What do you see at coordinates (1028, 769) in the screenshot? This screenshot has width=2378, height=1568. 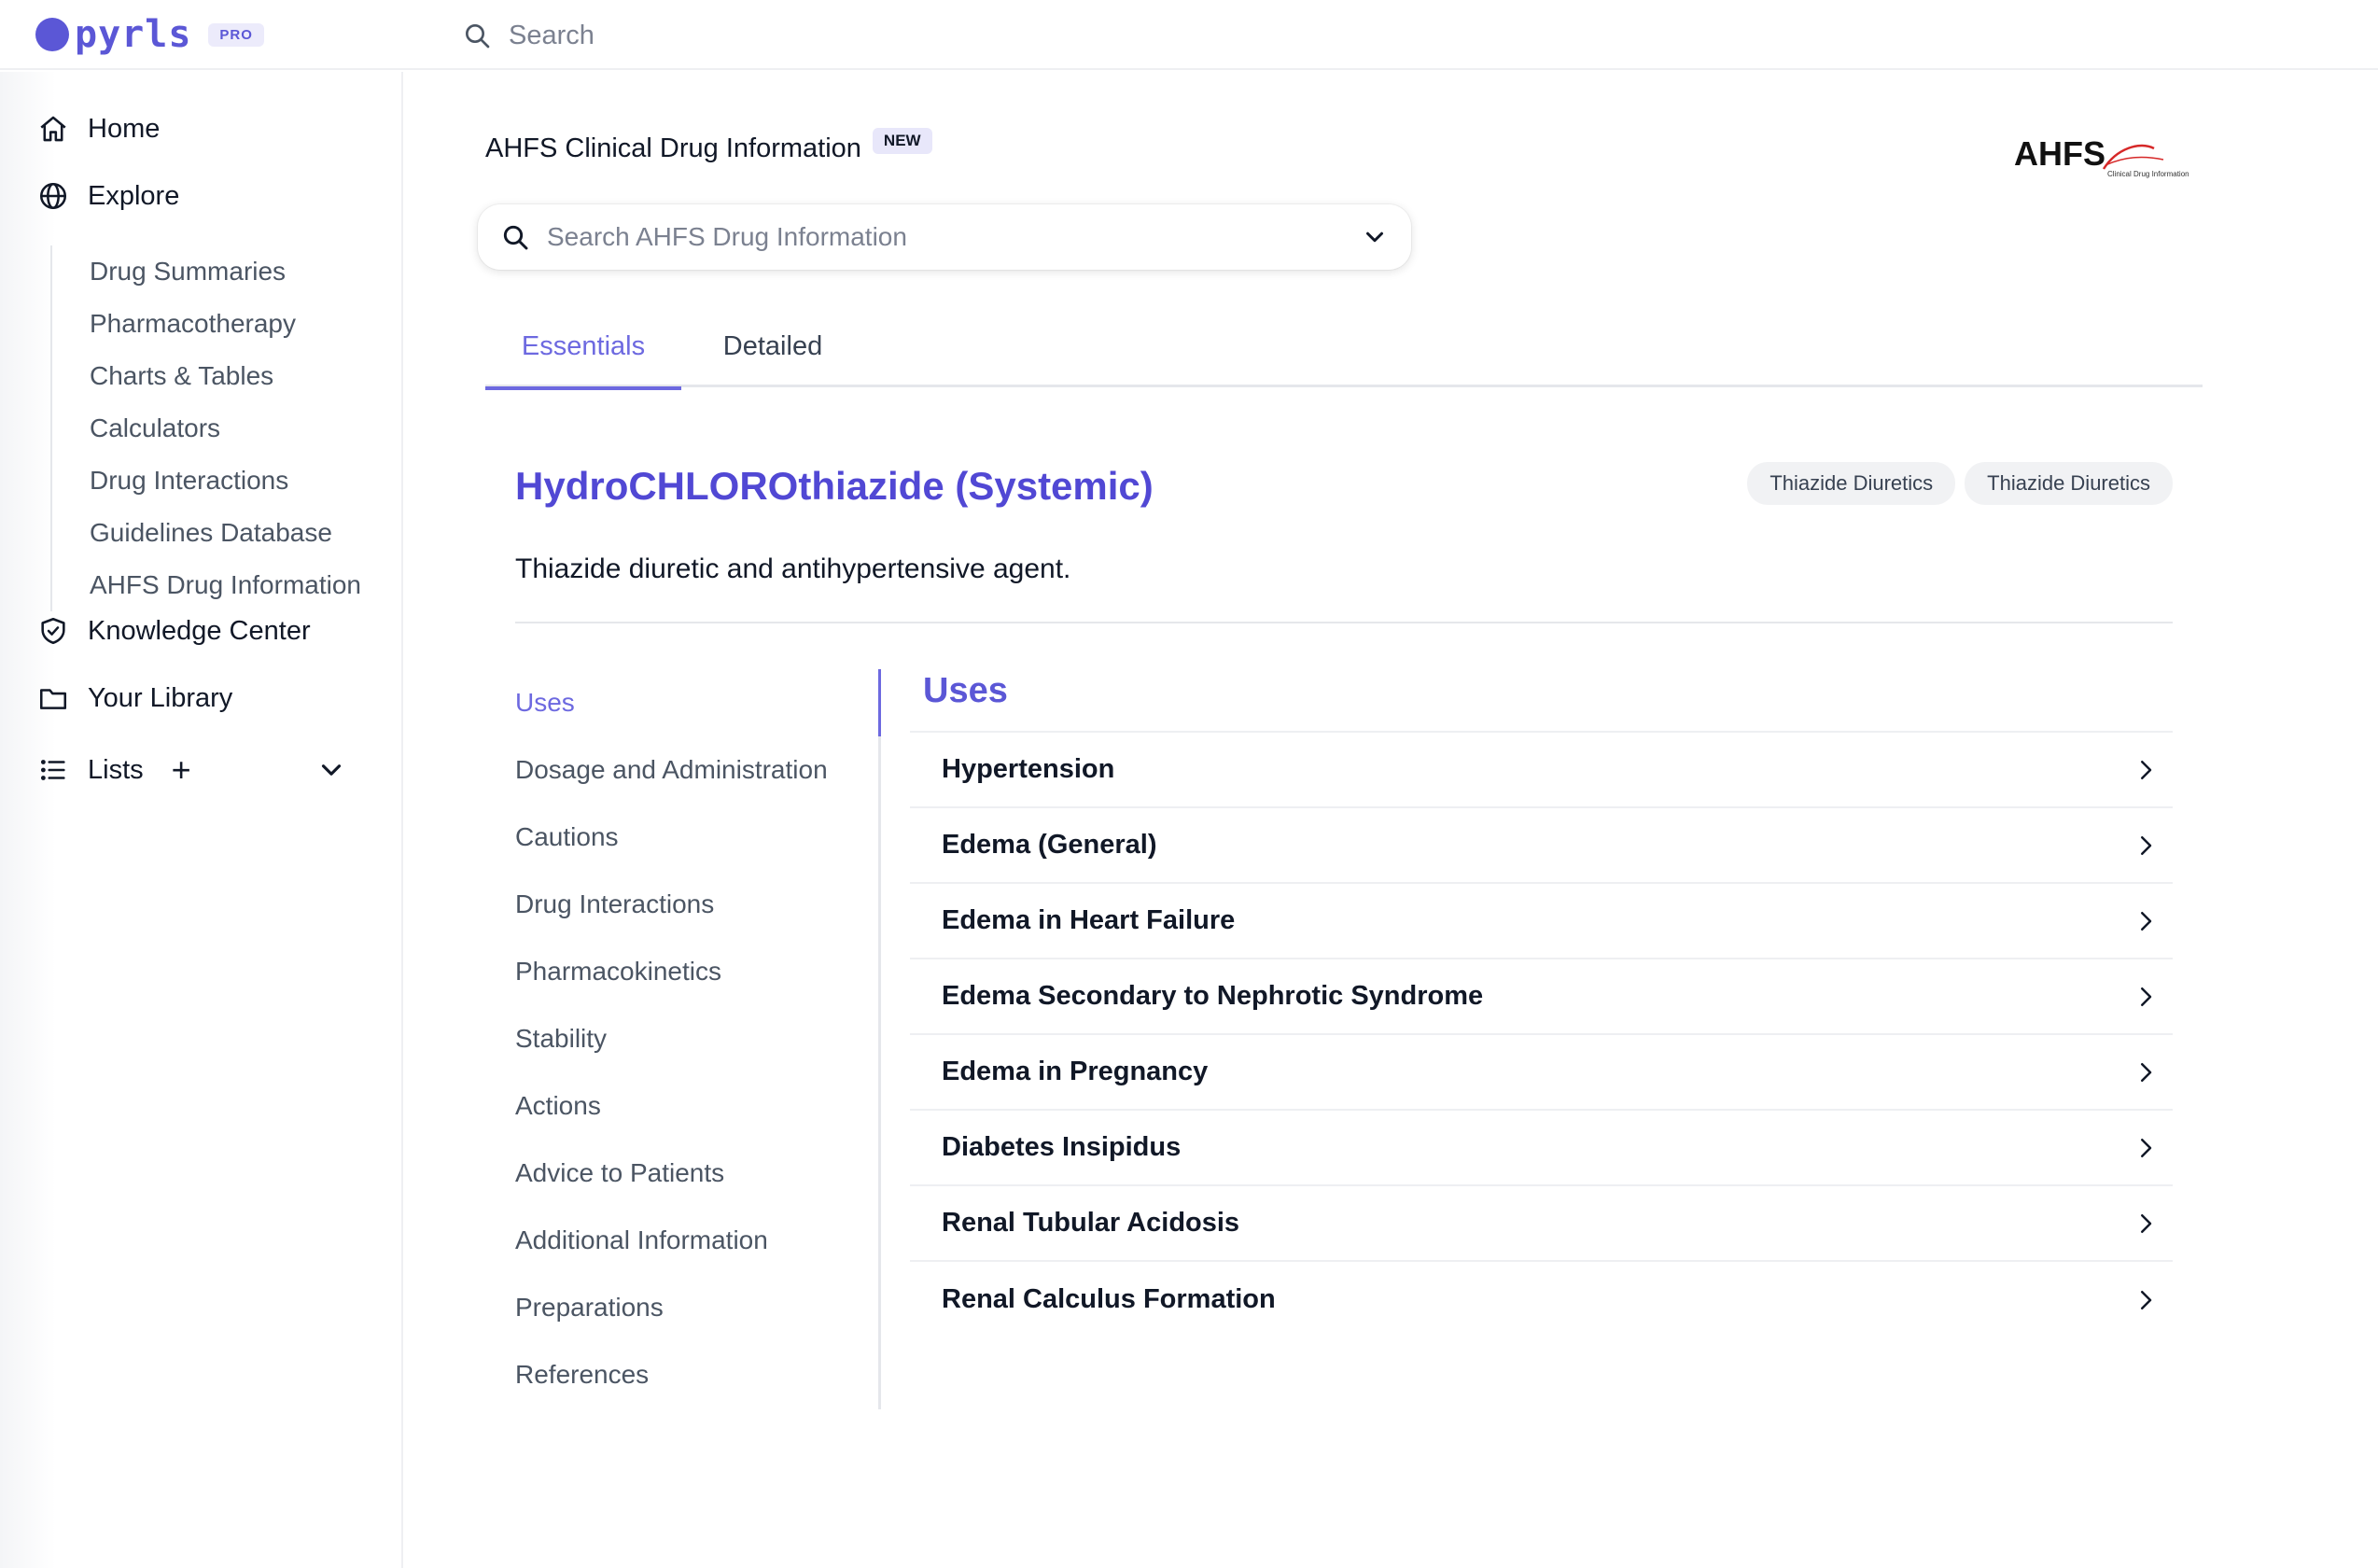 I see `use-label: Hypertension` at bounding box center [1028, 769].